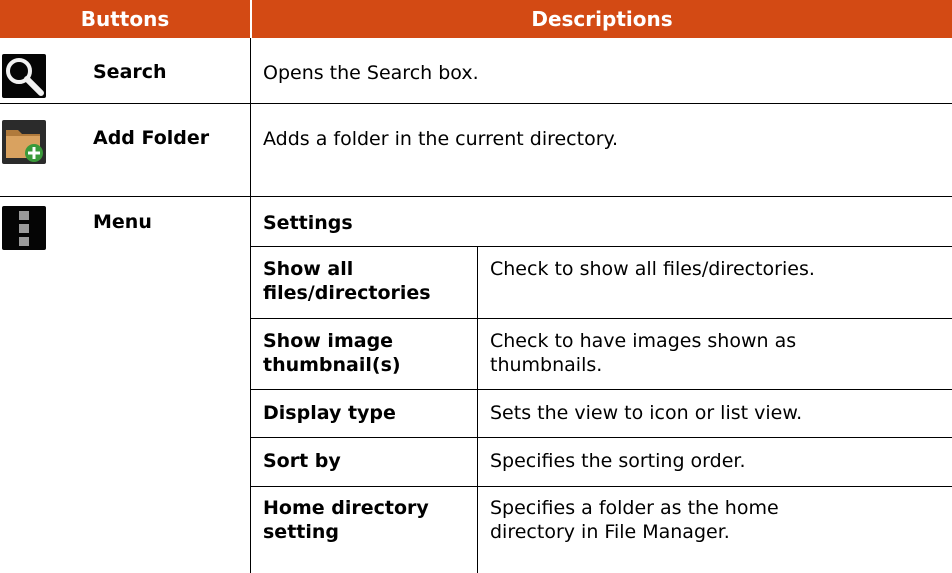  I want to click on column-divider-main, so click(250, 305).